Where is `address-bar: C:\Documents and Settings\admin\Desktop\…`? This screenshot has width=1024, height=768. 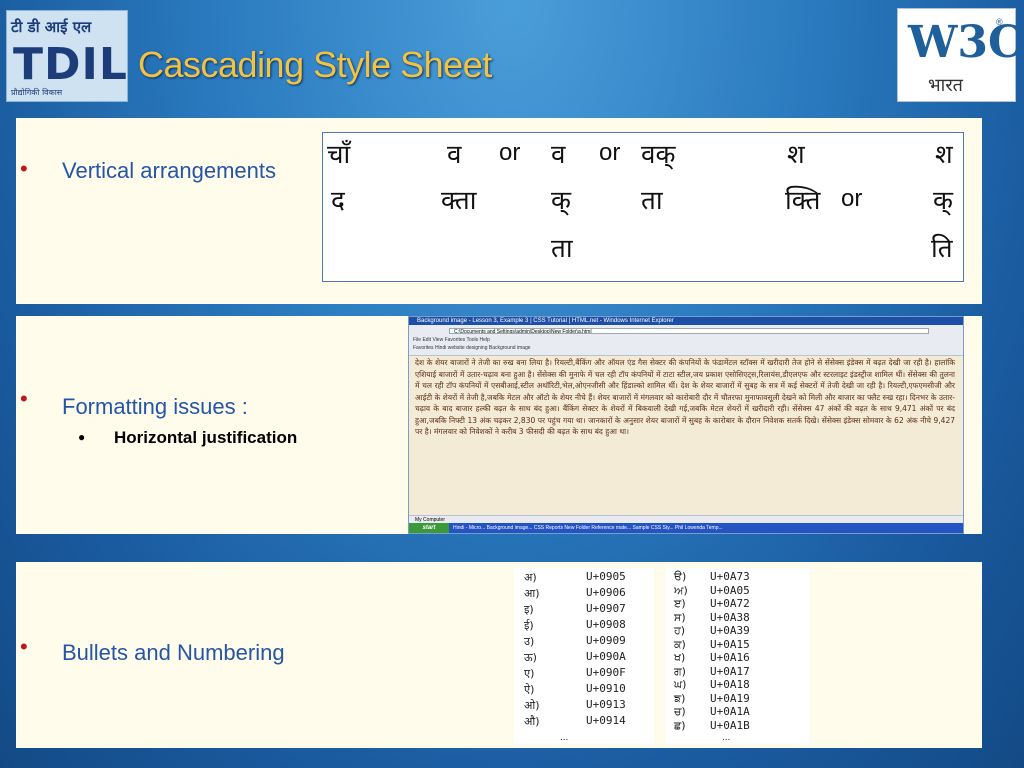
address-bar: C:\Documents and Settings\admin\Desktop\… is located at coordinates (689, 331).